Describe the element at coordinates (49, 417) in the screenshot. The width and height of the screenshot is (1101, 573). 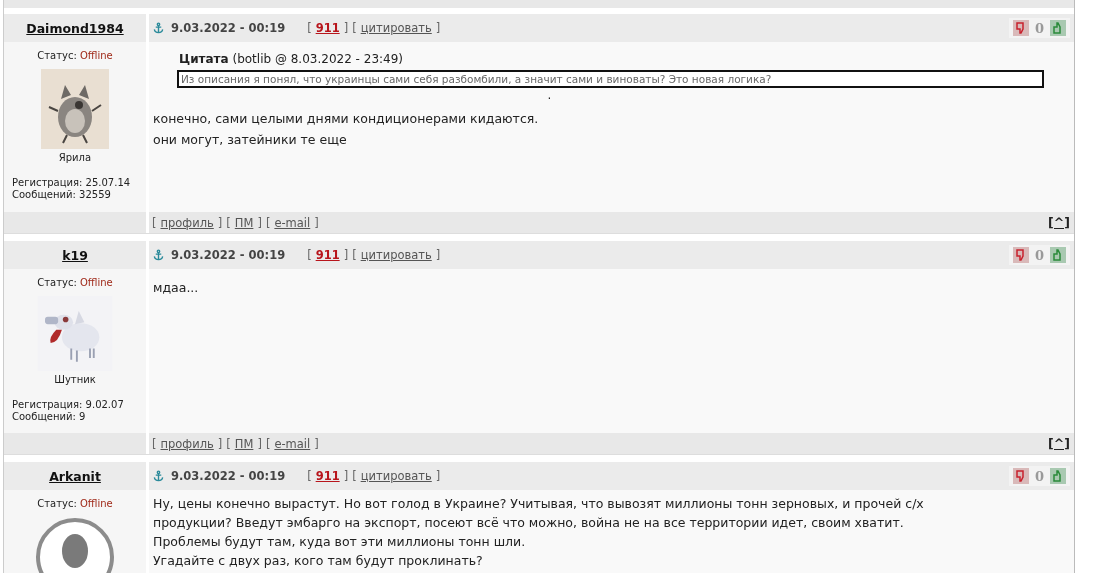
I see `user-info: Сообщений: 9` at that location.